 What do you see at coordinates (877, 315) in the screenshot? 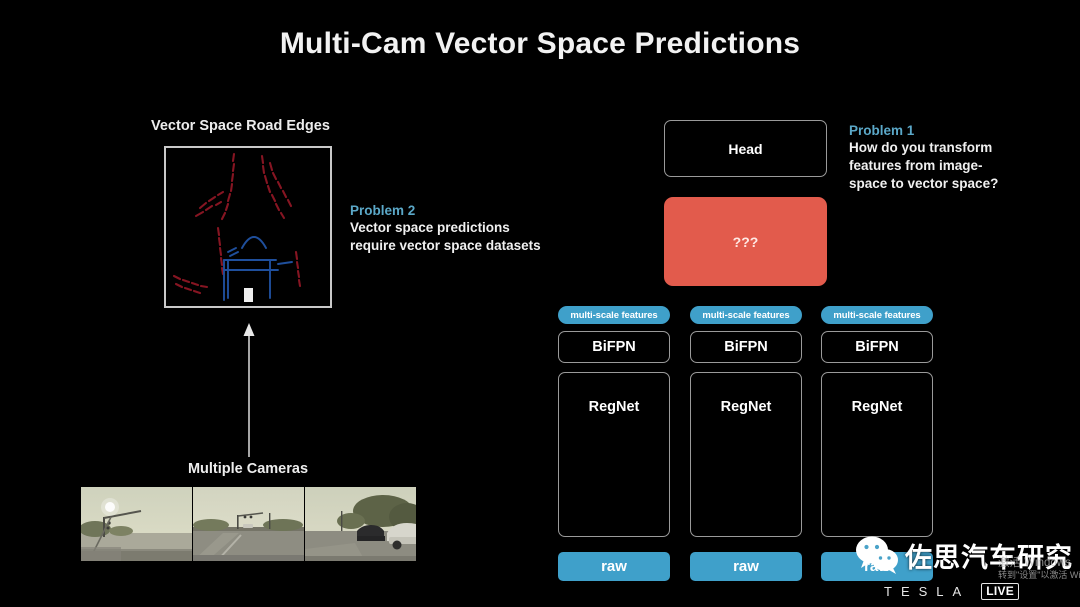
I see `multi-scale-features-pill-3: multi-scale features` at bounding box center [877, 315].